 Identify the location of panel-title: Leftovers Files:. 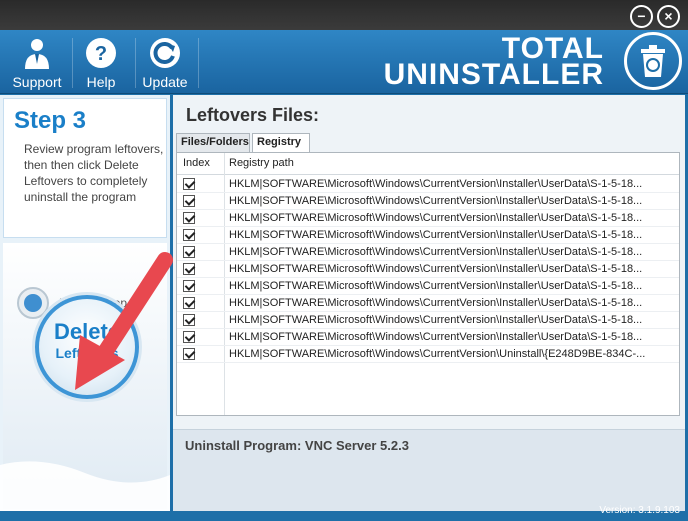
(253, 115).